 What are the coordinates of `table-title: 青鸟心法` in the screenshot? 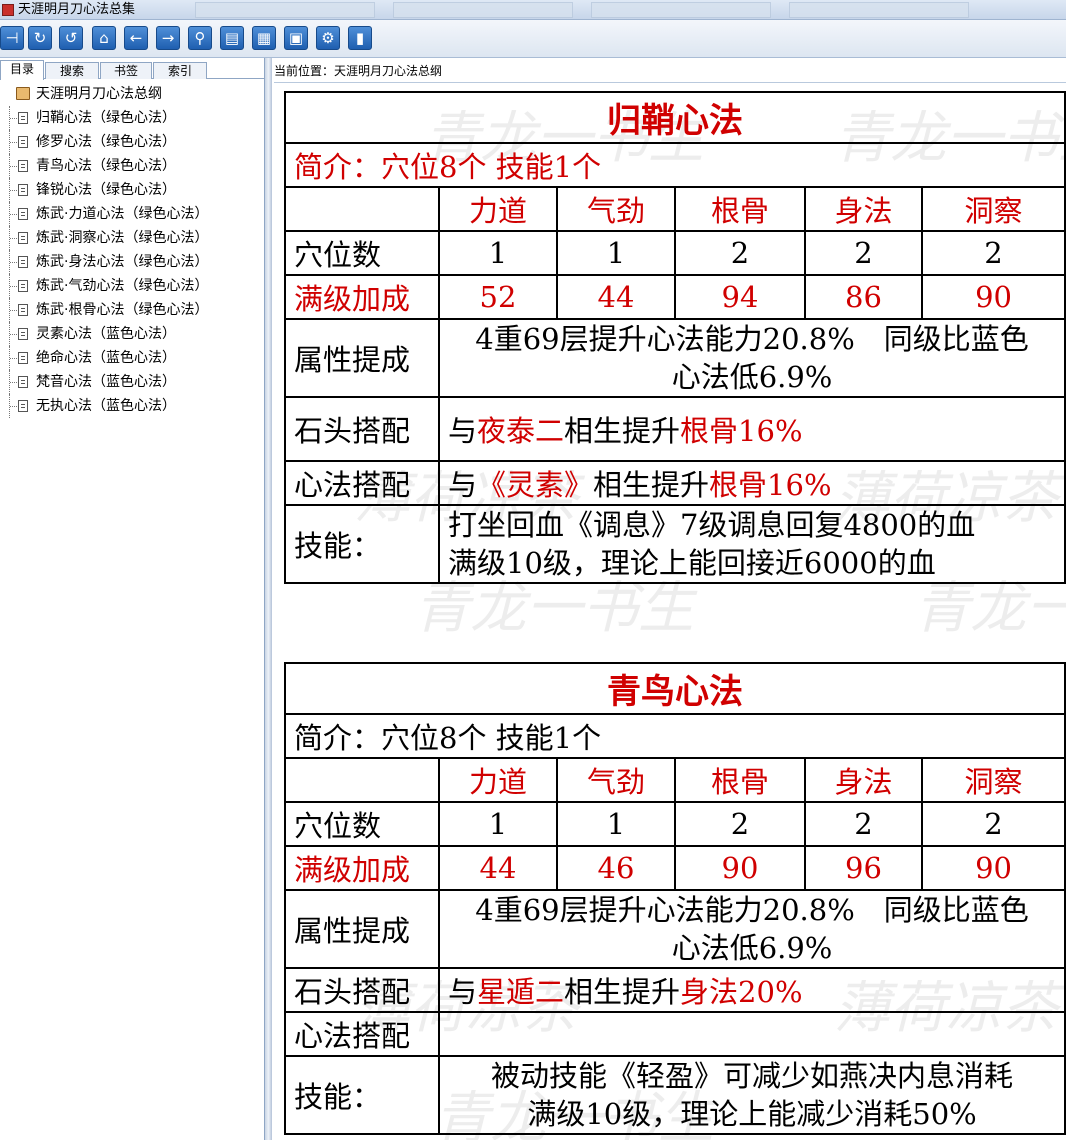 It's located at (674, 688).